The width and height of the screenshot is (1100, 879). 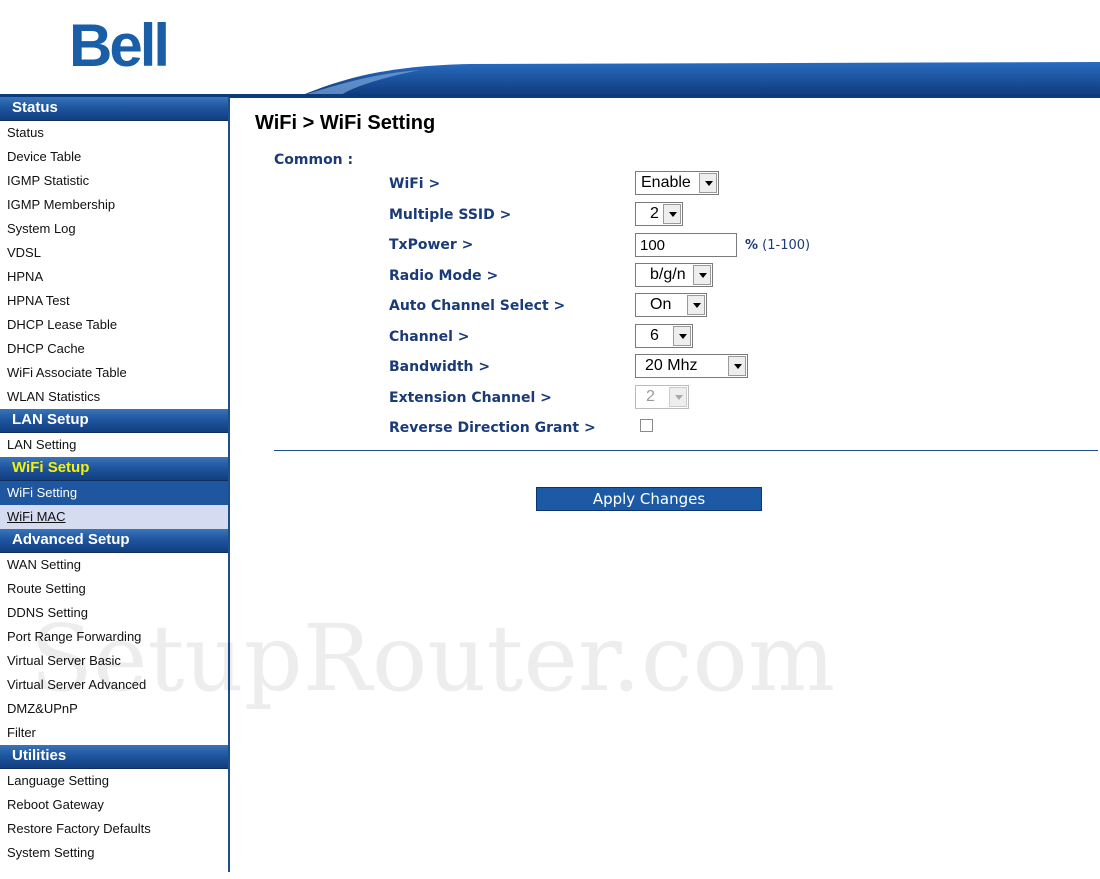 I want to click on sidebar-item-device-table: Device Table, so click(x=114, y=157).